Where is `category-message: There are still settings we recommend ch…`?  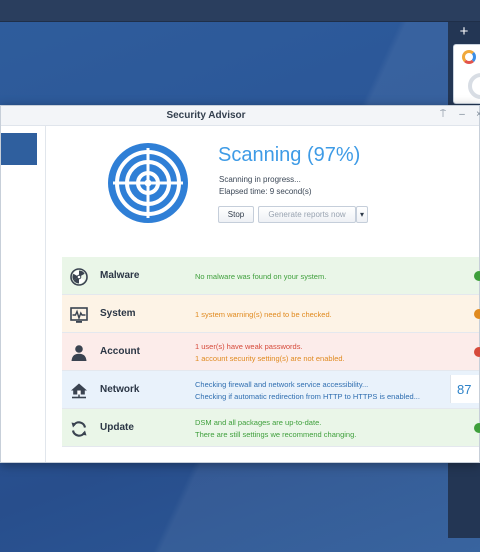
category-message: There are still settings we recommend ch… is located at coordinates (276, 434).